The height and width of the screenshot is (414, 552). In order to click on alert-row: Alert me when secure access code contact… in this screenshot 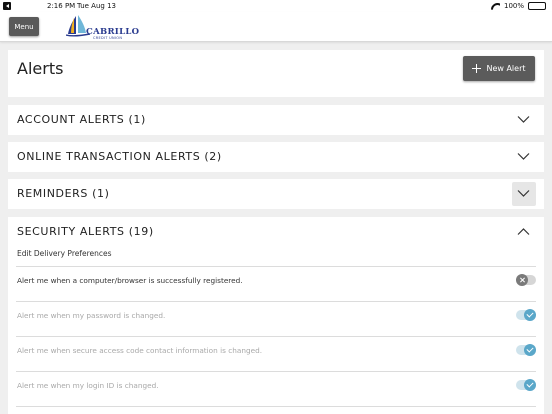, I will do `click(276, 353)`.